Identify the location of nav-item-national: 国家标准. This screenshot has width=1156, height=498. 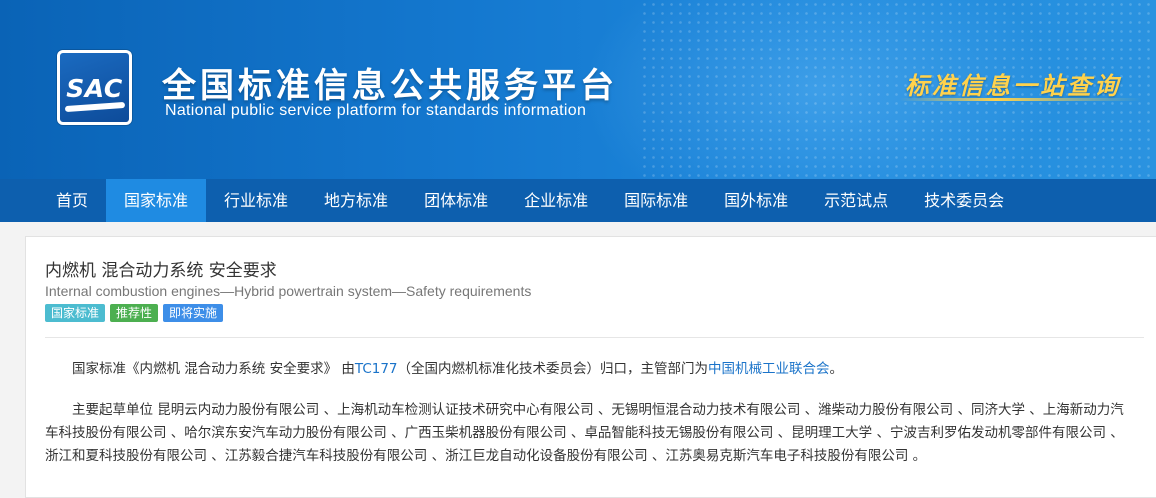
(156, 200).